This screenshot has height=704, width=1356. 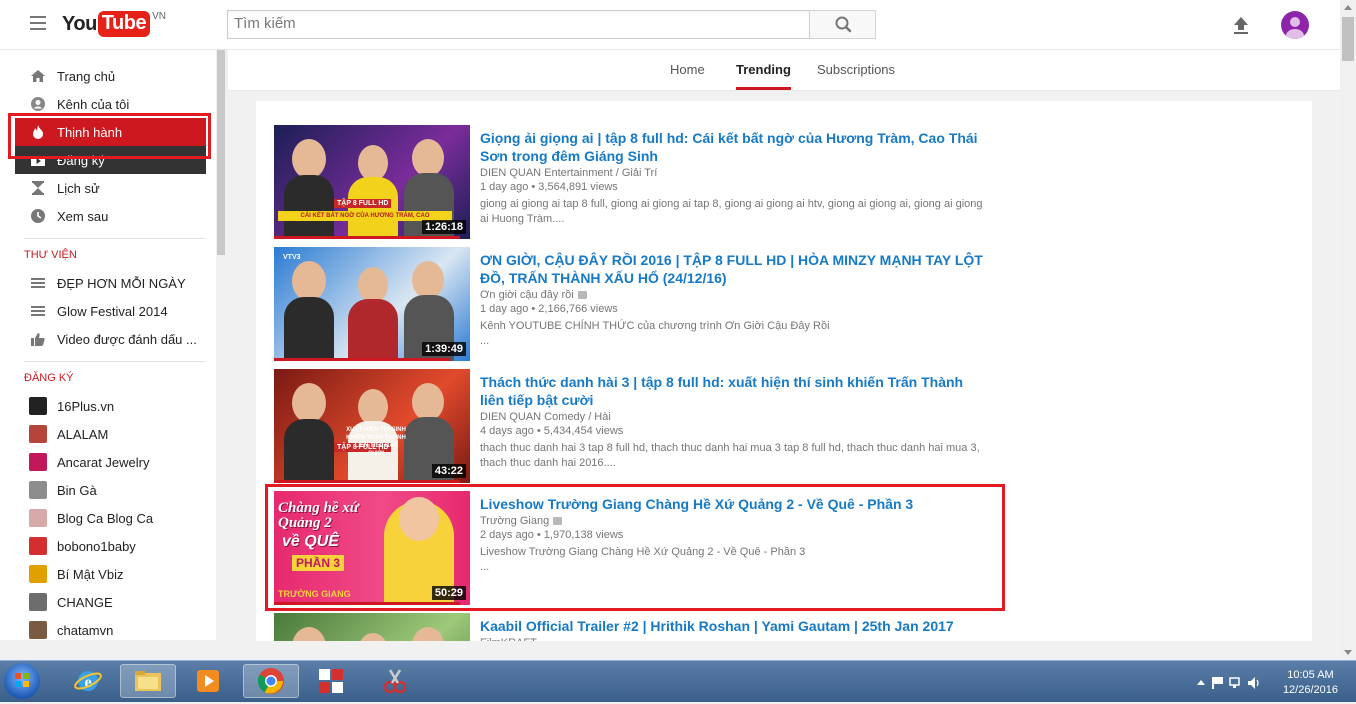 What do you see at coordinates (103, 628) in the screenshot?
I see `sidebar-channel-item: chatamvn` at bounding box center [103, 628].